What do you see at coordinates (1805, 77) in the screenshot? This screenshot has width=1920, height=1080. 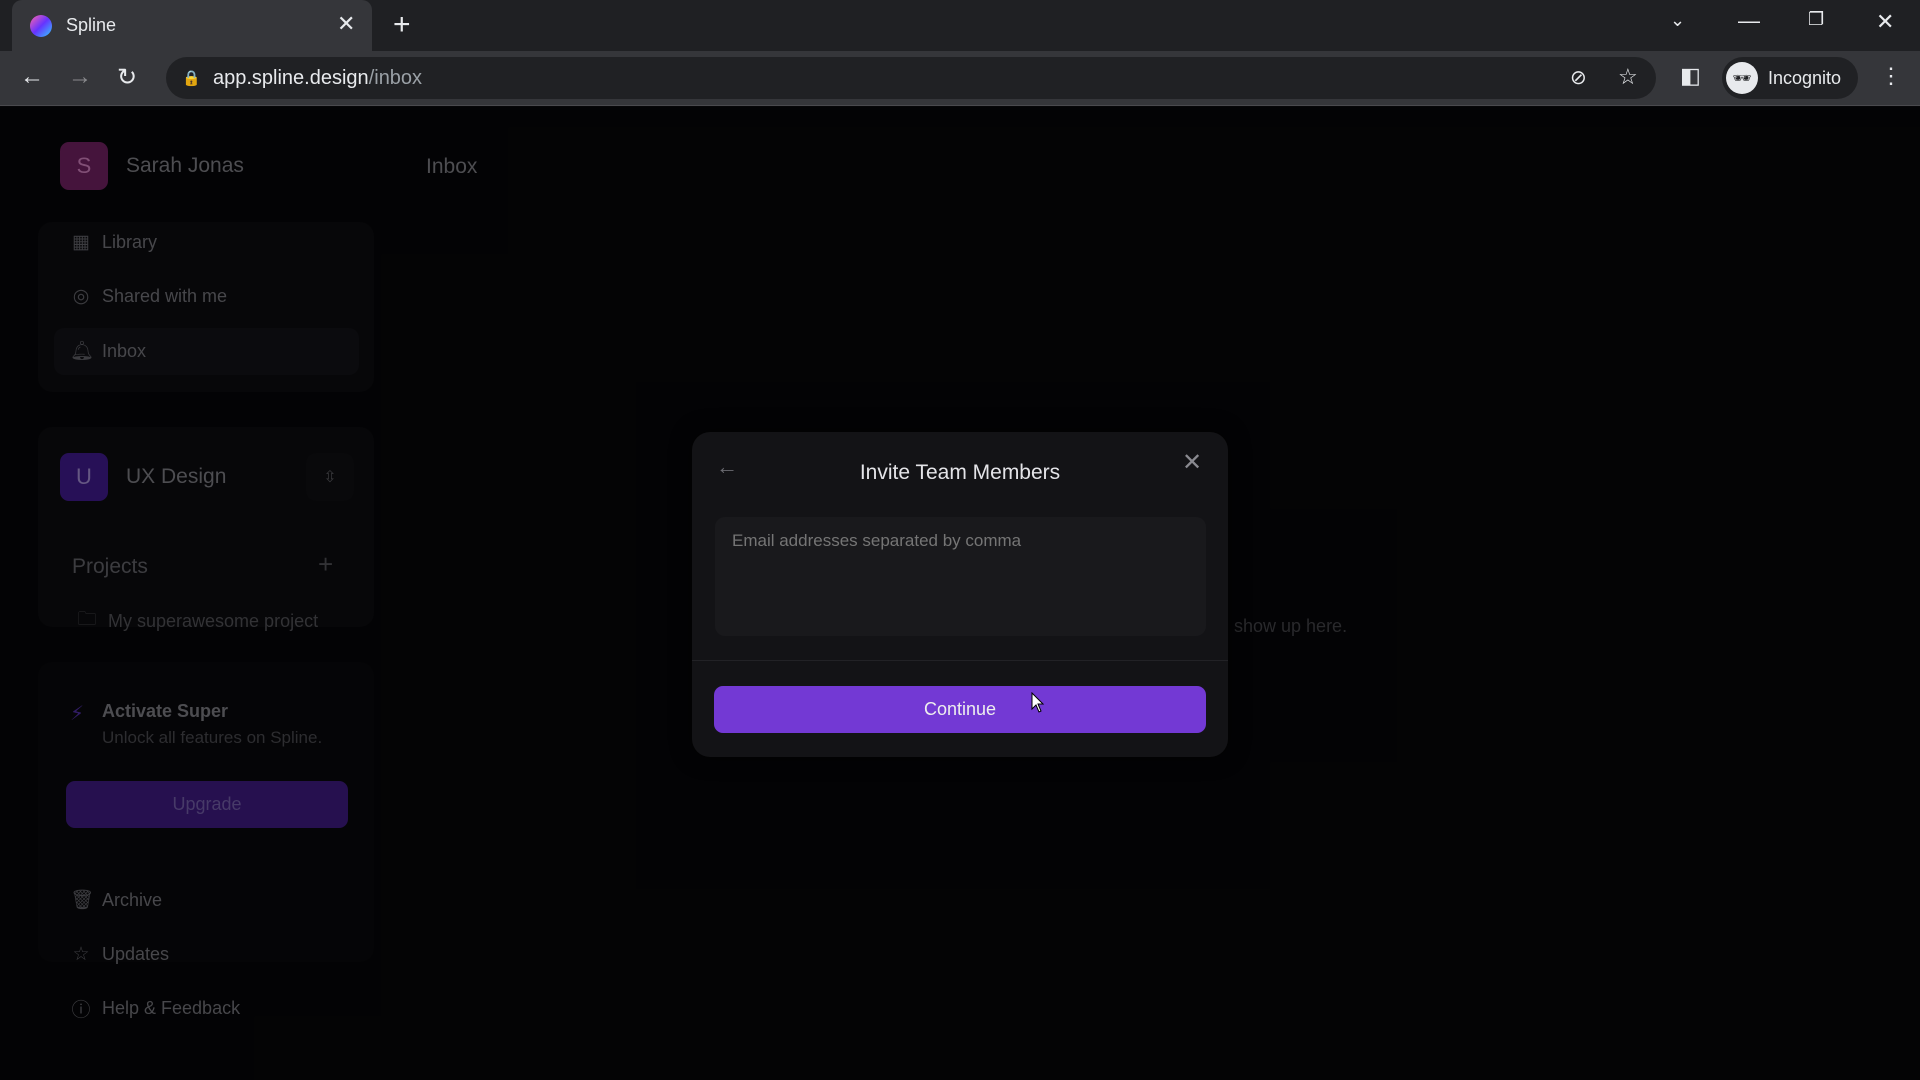 I see `profile-label: Incognito` at bounding box center [1805, 77].